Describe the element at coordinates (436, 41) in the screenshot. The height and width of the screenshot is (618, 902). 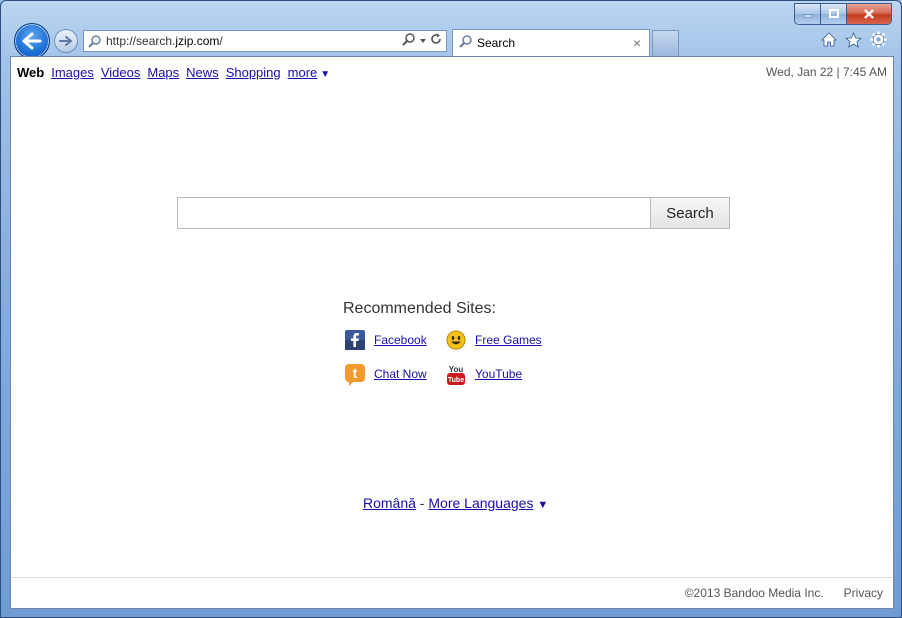
I see `refresh-icon` at that location.